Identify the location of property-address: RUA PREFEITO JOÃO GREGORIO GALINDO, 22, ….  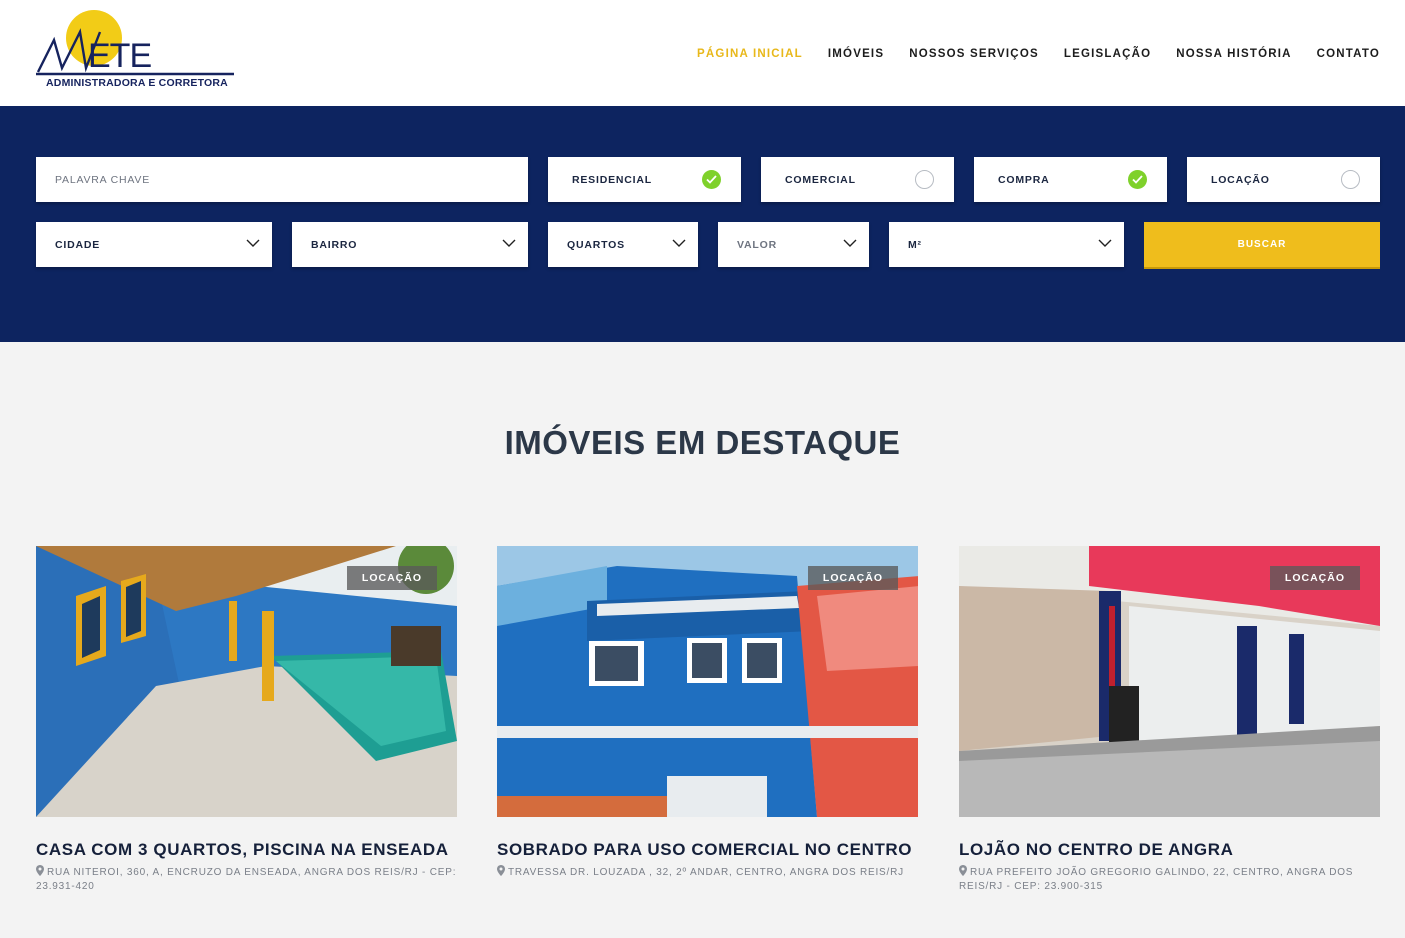
(1169, 879).